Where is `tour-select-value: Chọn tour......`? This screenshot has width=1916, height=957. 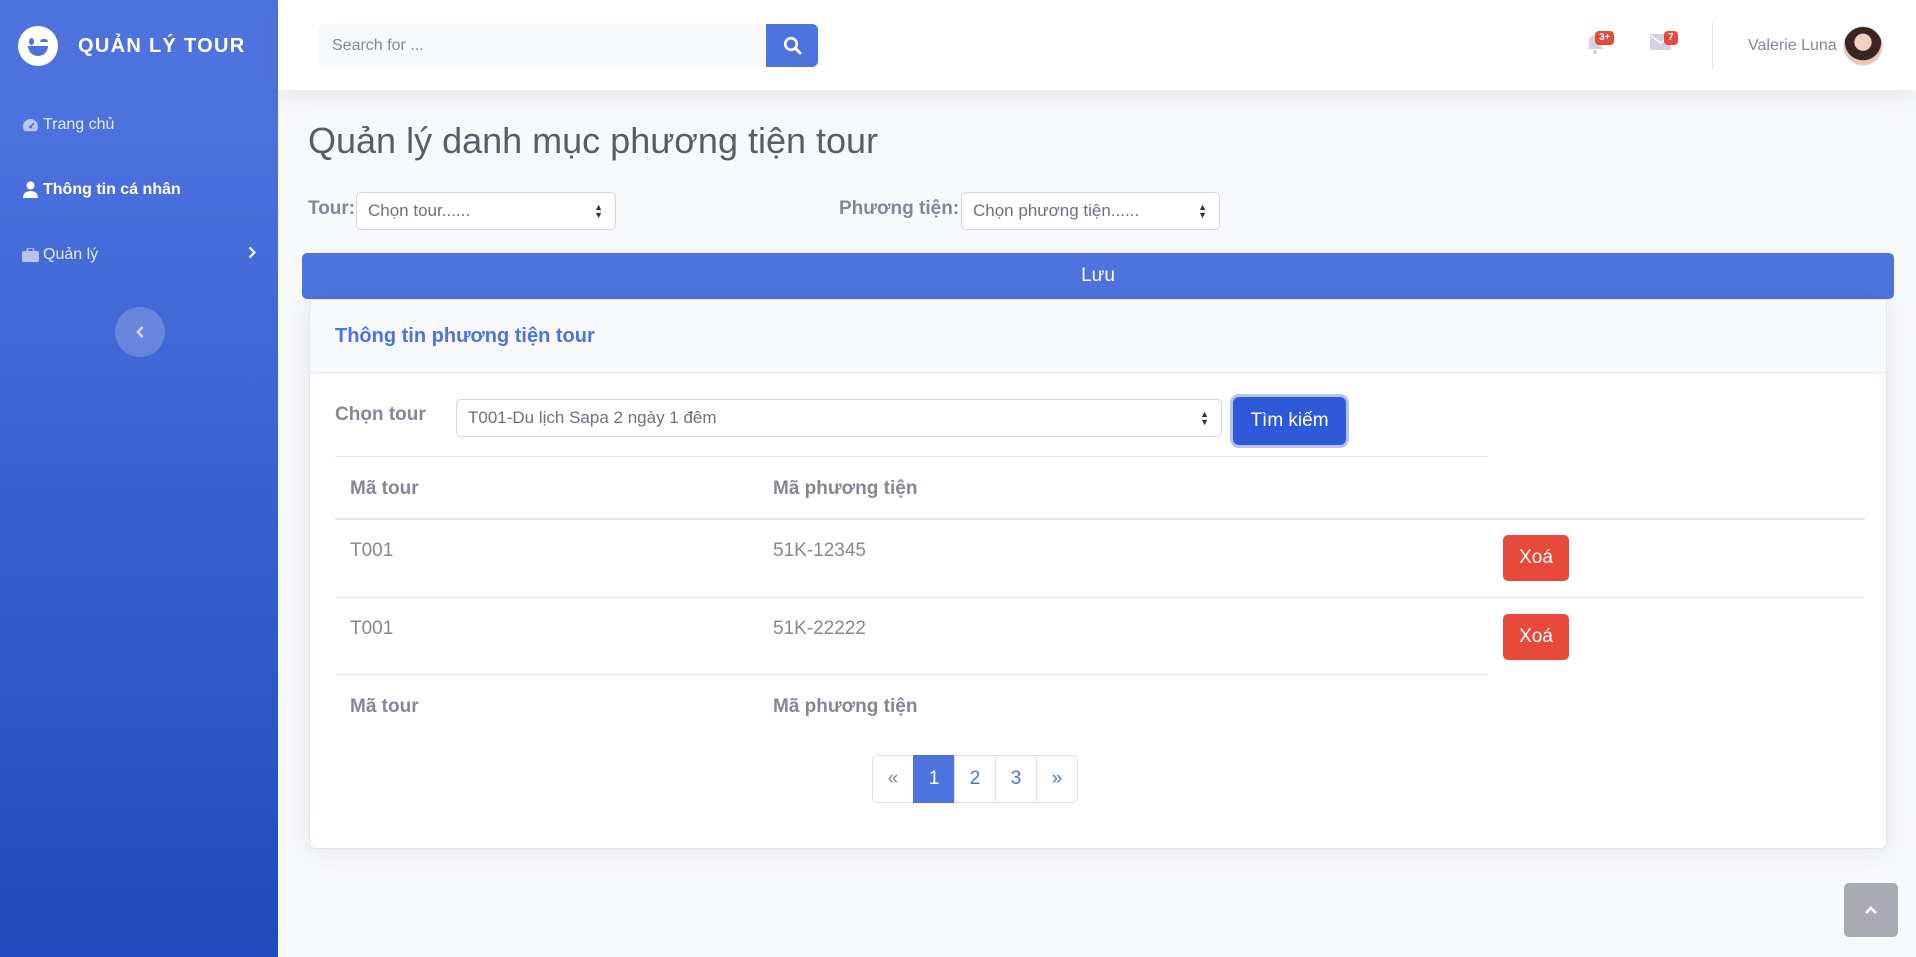
tour-select-value: Chọn tour...... is located at coordinates (419, 210).